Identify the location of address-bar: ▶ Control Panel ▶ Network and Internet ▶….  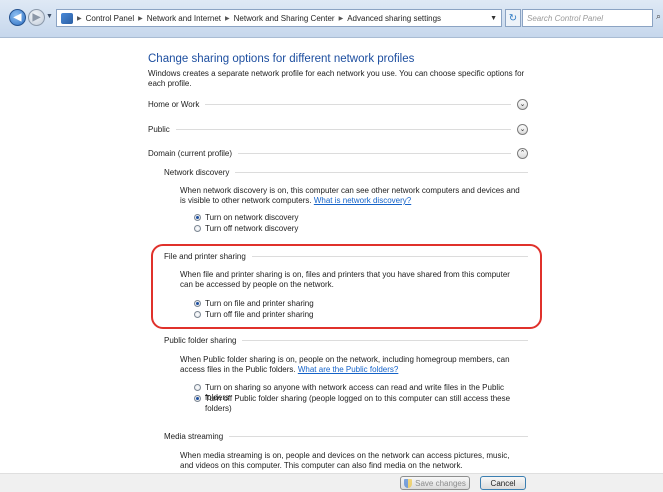
(279, 18).